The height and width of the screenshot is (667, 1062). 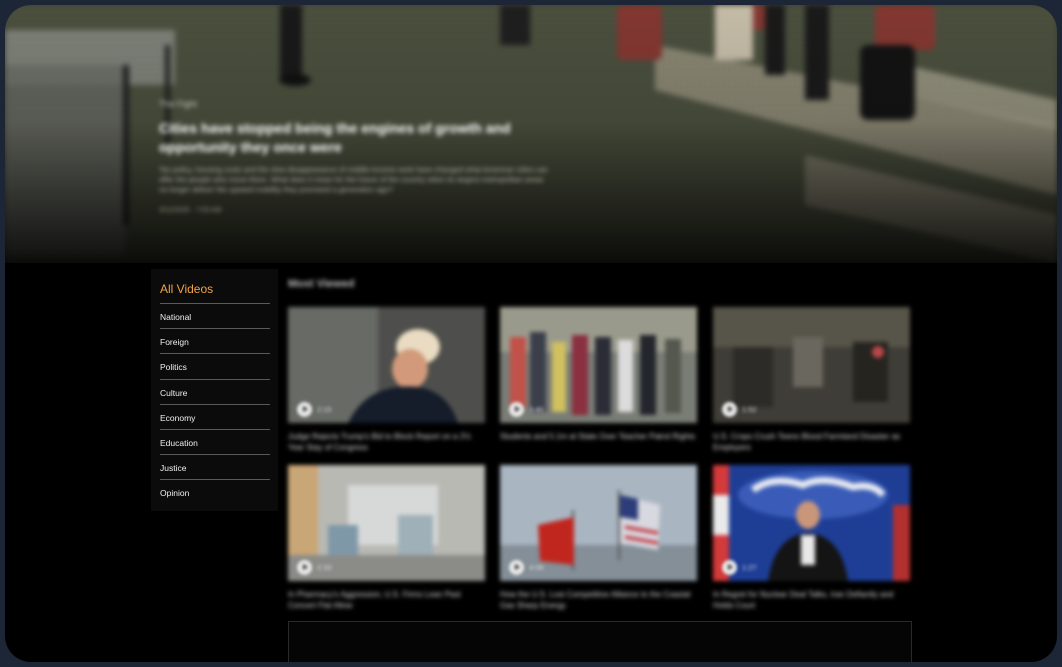 I want to click on sidebar-title: All Videos, so click(x=186, y=289).